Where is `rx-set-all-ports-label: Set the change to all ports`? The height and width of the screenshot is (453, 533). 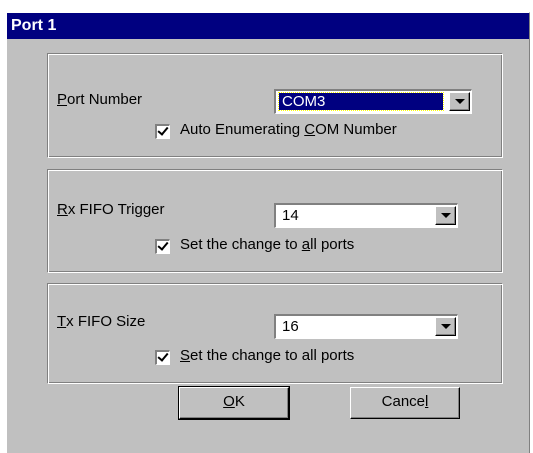 rx-set-all-ports-label: Set the change to all ports is located at coordinates (267, 244).